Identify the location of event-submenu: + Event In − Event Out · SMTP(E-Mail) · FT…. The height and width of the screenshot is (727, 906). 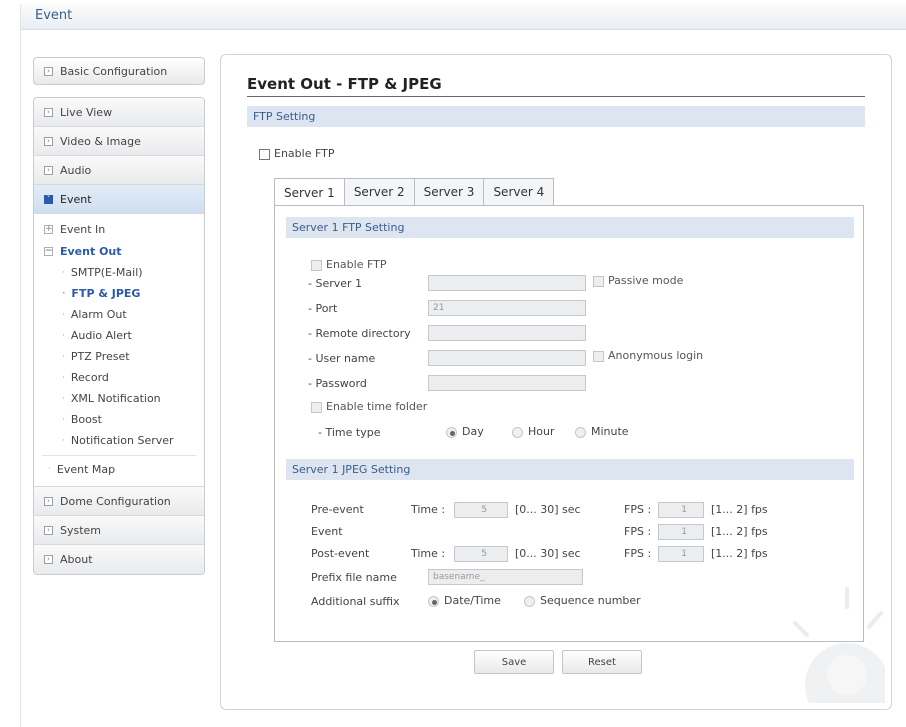
(119, 350).